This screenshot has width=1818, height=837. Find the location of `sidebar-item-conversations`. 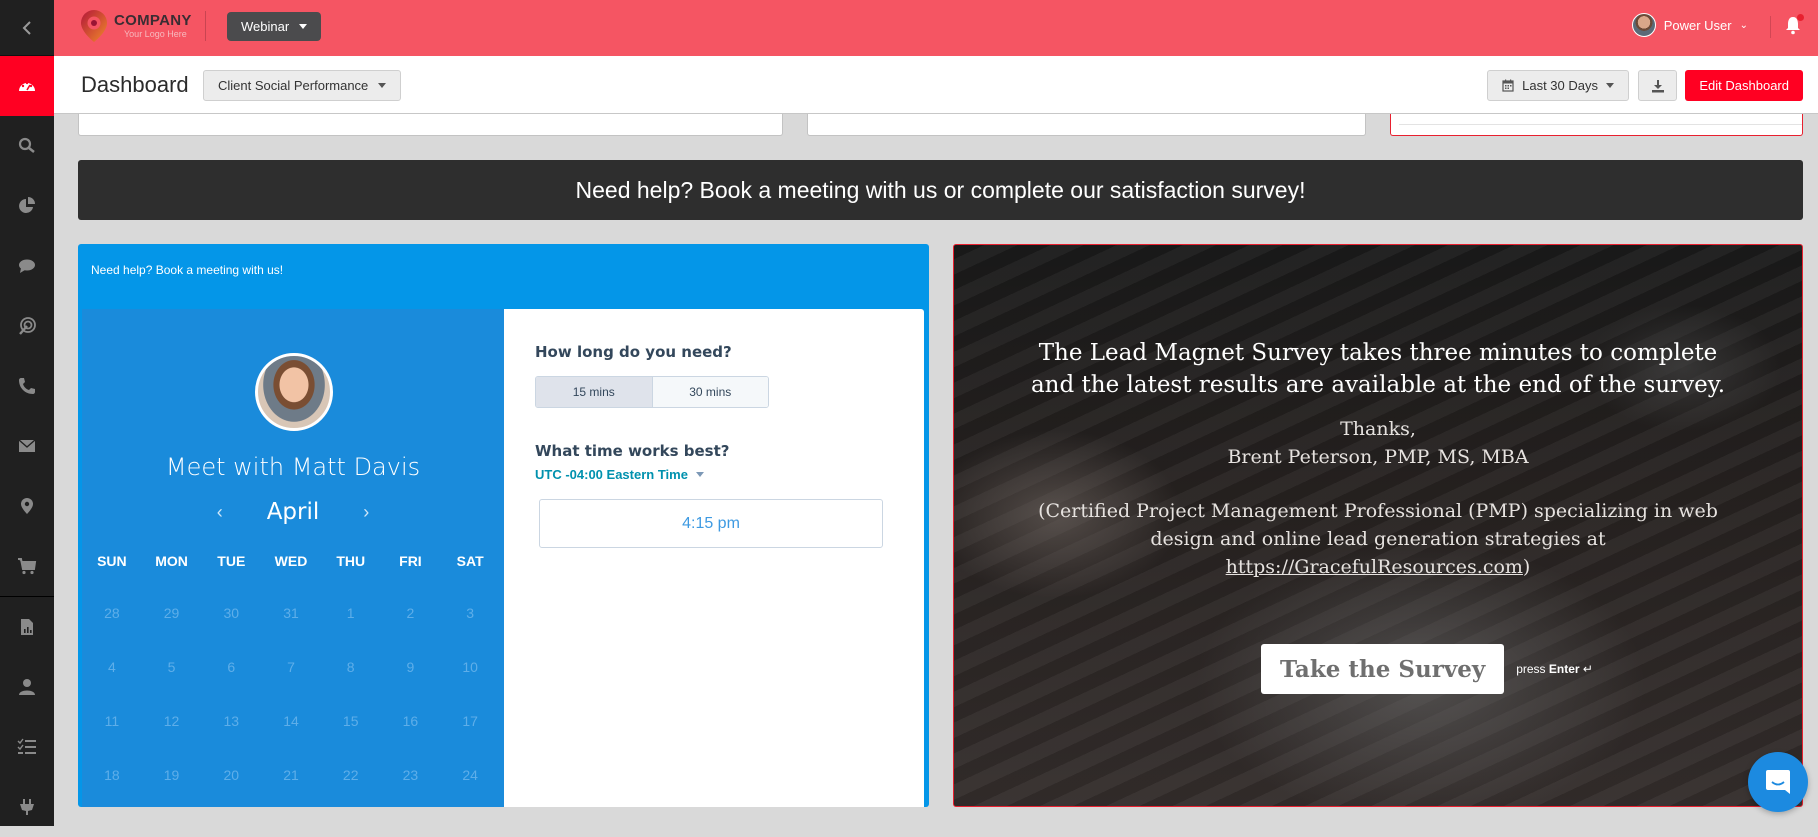

sidebar-item-conversations is located at coordinates (27, 266).